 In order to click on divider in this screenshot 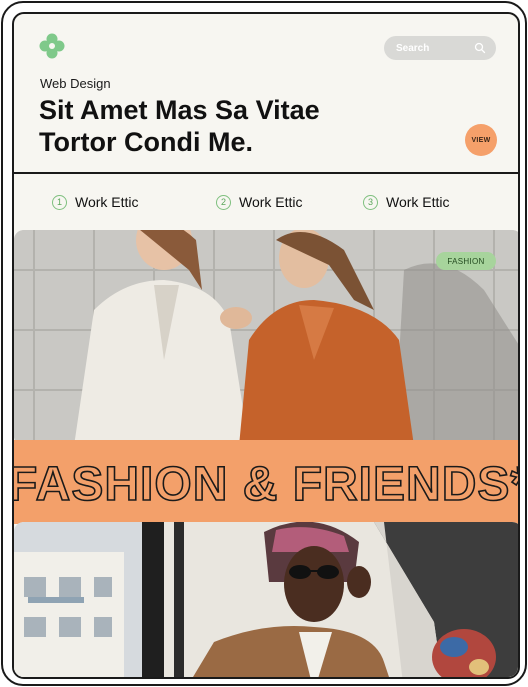, I will do `click(266, 173)`.